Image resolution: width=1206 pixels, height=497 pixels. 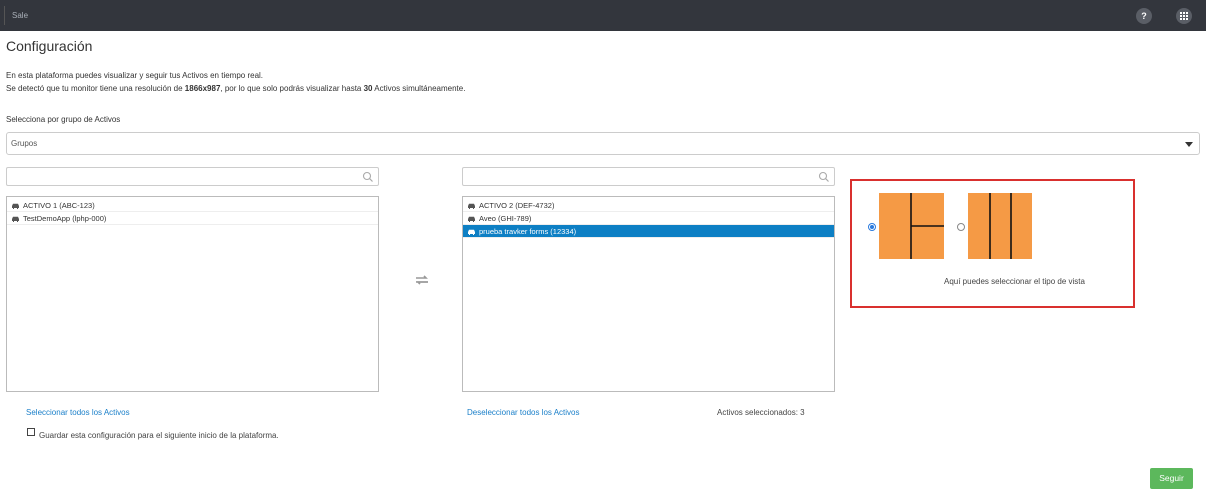 I want to click on resolution-value: 1866x987, so click(x=202, y=88).